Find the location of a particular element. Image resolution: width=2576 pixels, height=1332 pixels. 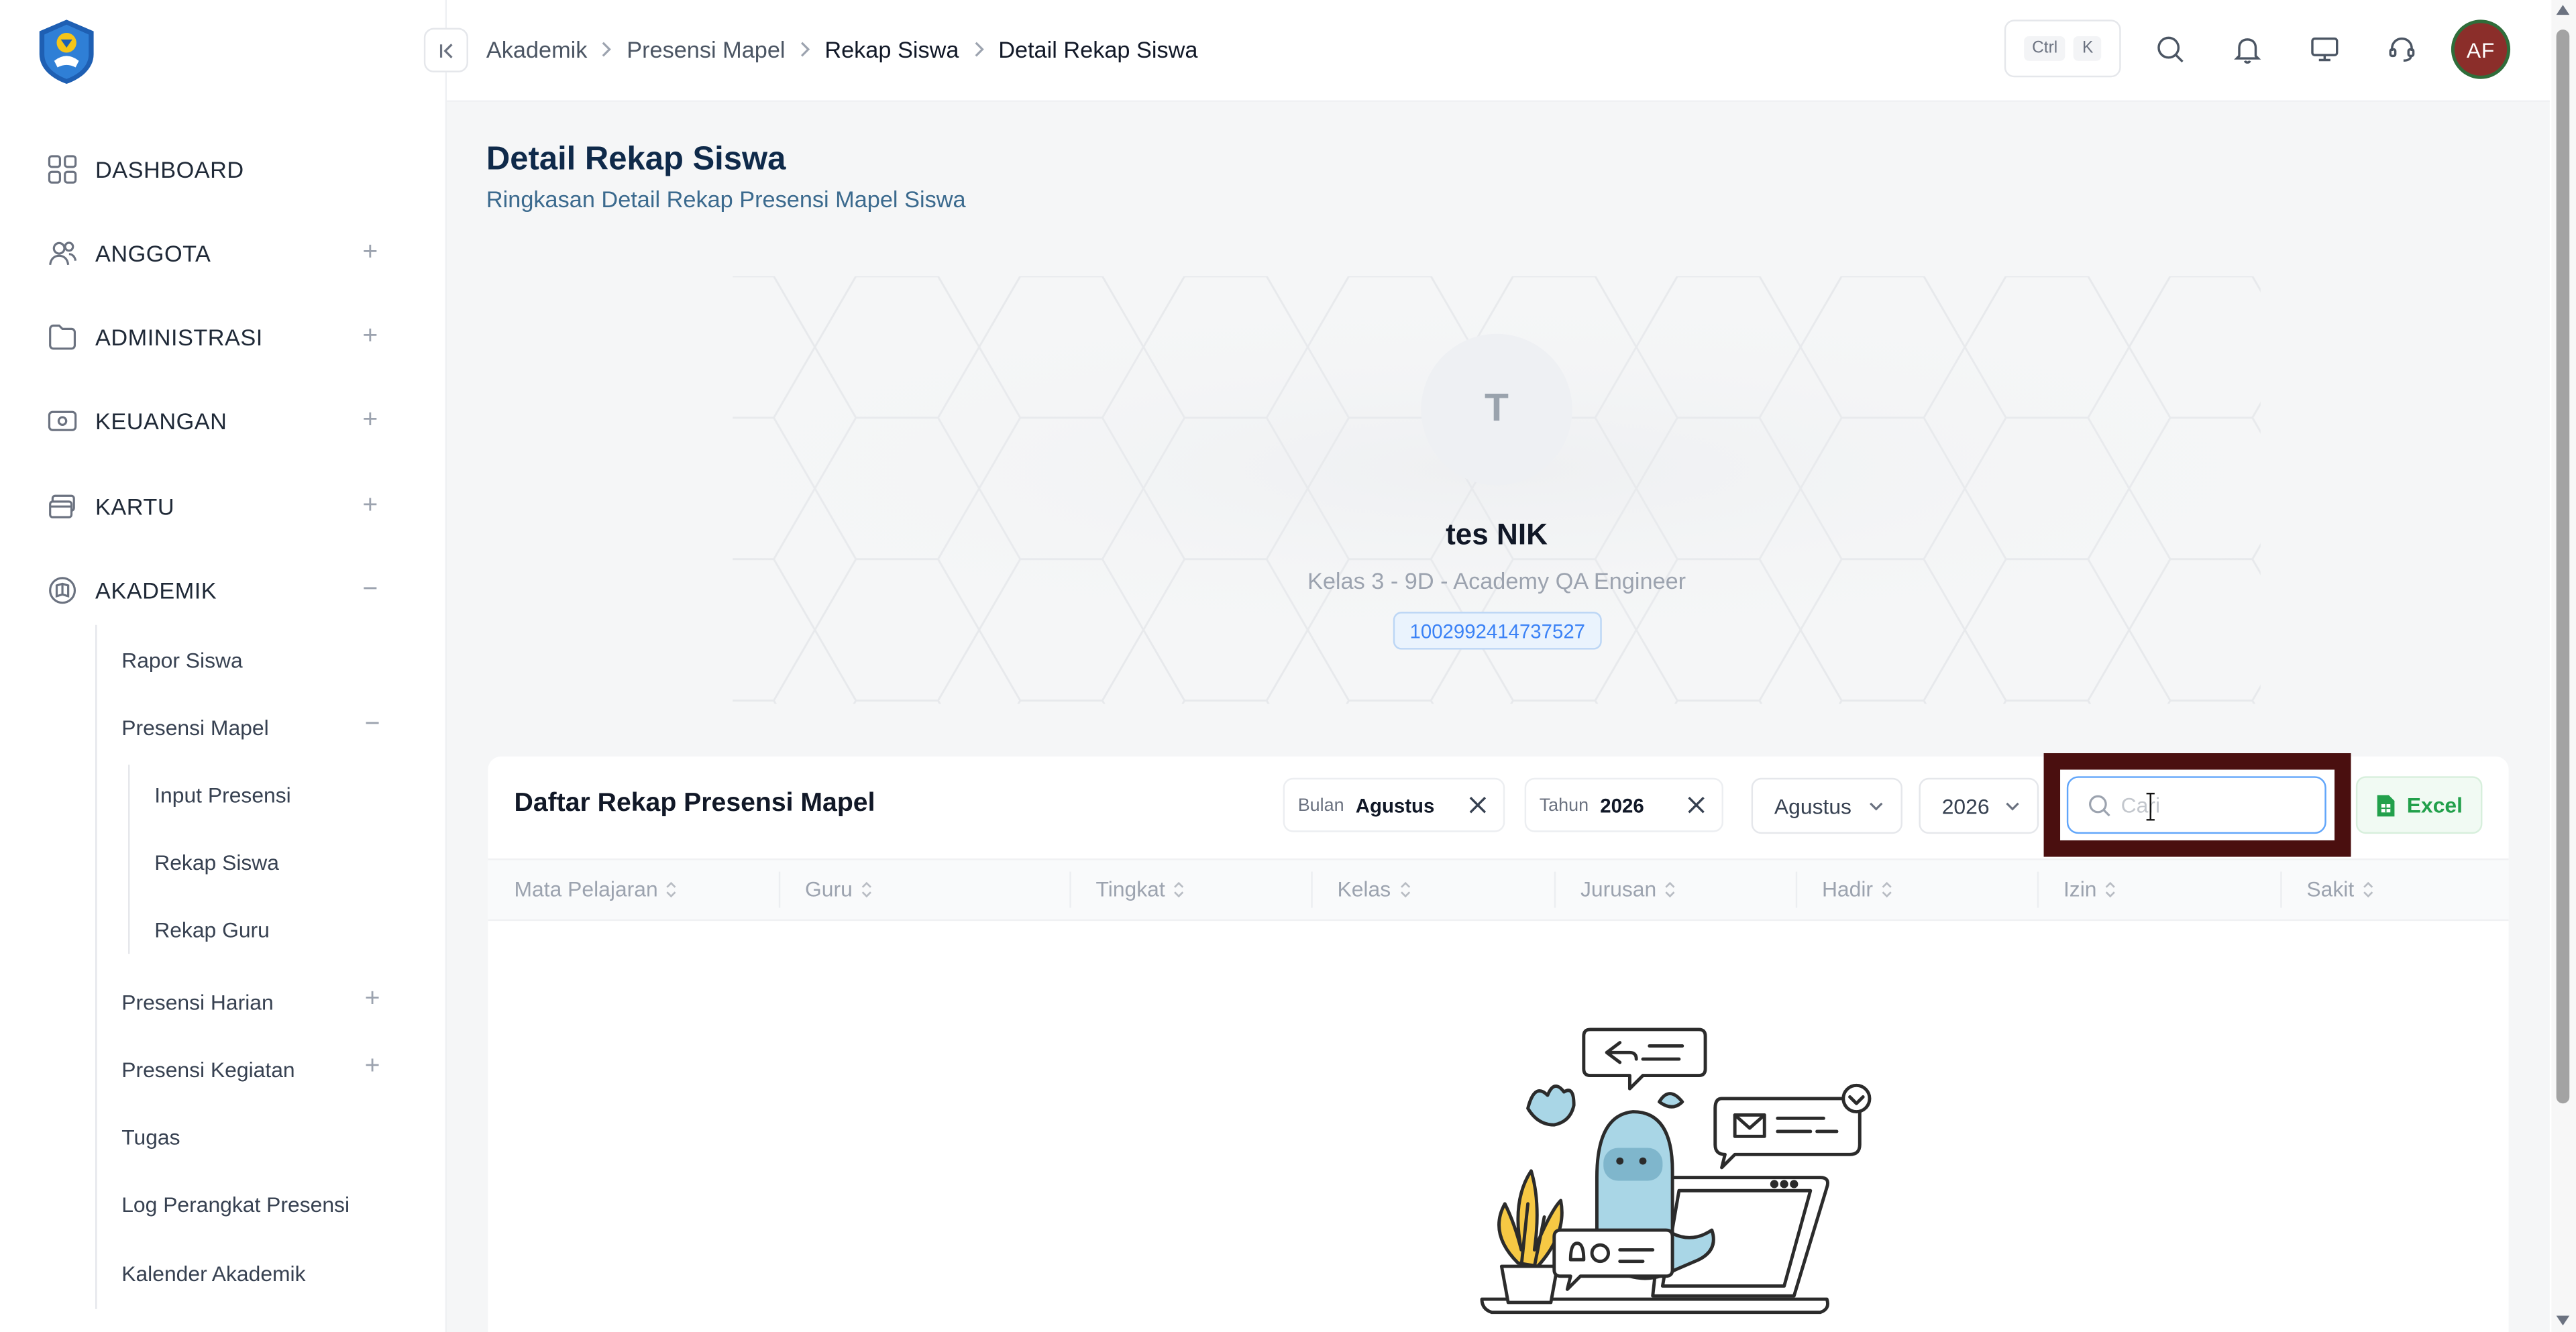

sidebar-item-kartu: KARTU + is located at coordinates (218, 506).